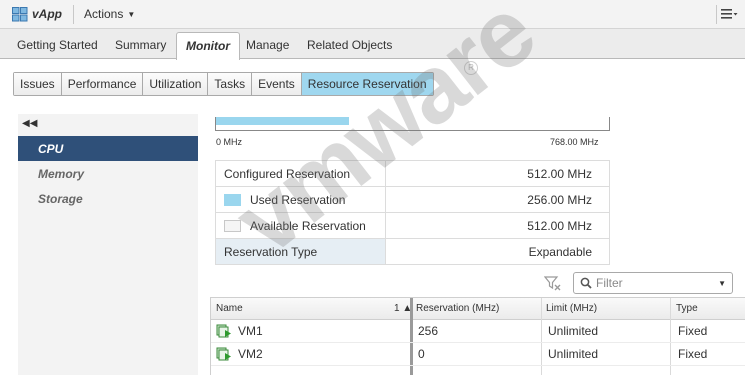  I want to click on subtab-events: Events, so click(277, 84).